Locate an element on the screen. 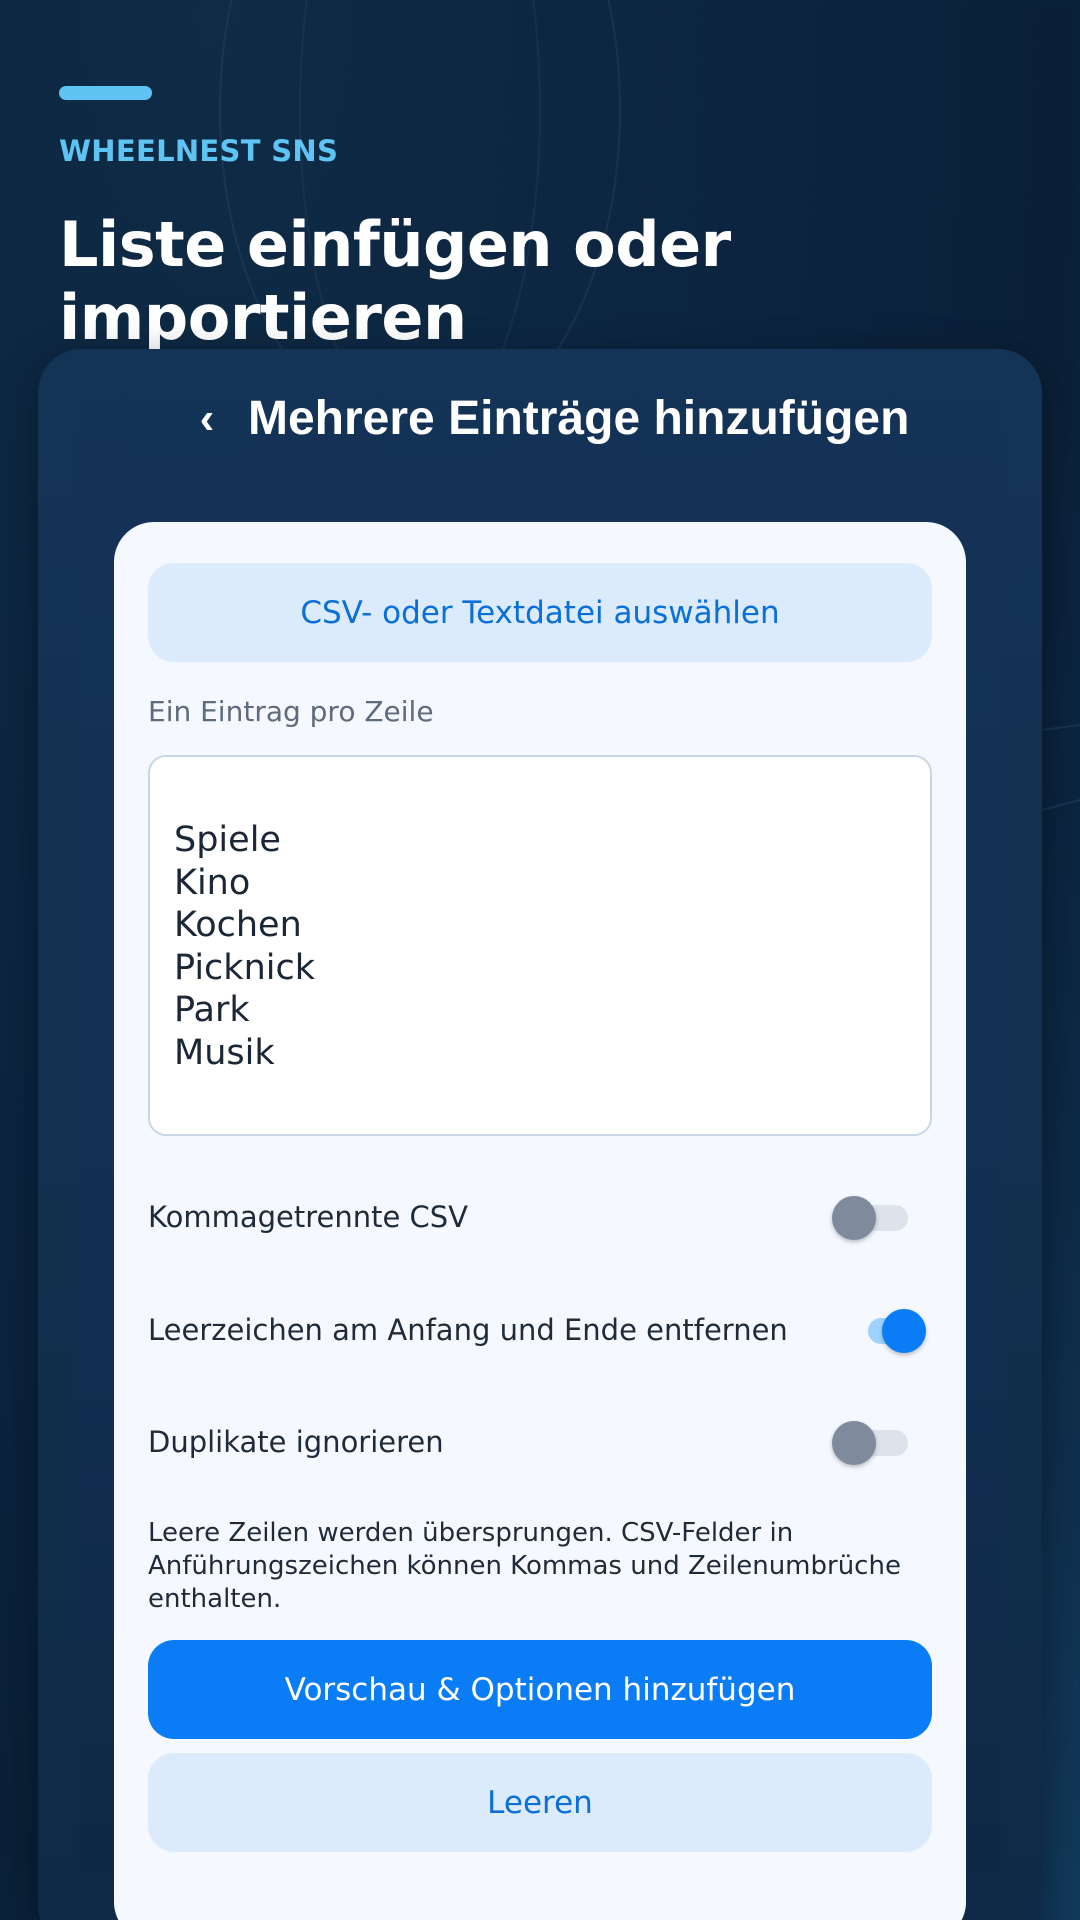 This screenshot has height=1920, width=1080. option-row-comma-csv: Kommagetrennte CSV is located at coordinates (540, 1218).